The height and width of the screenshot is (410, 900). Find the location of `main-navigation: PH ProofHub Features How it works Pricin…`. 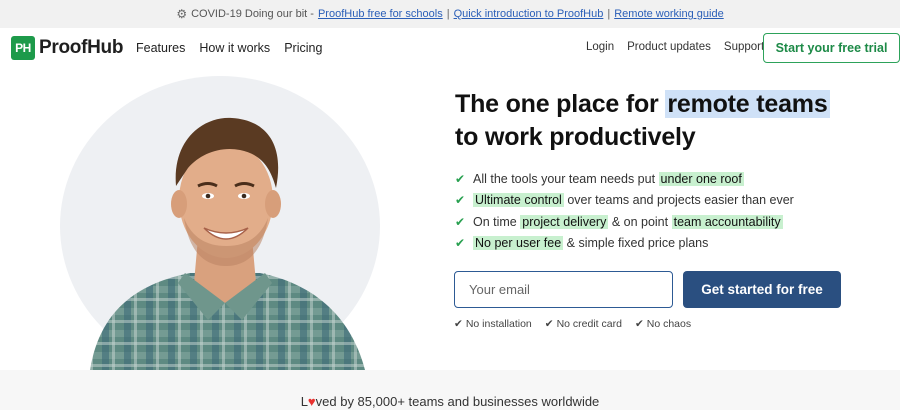

main-navigation: PH ProofHub Features How it works Pricin… is located at coordinates (450, 48).